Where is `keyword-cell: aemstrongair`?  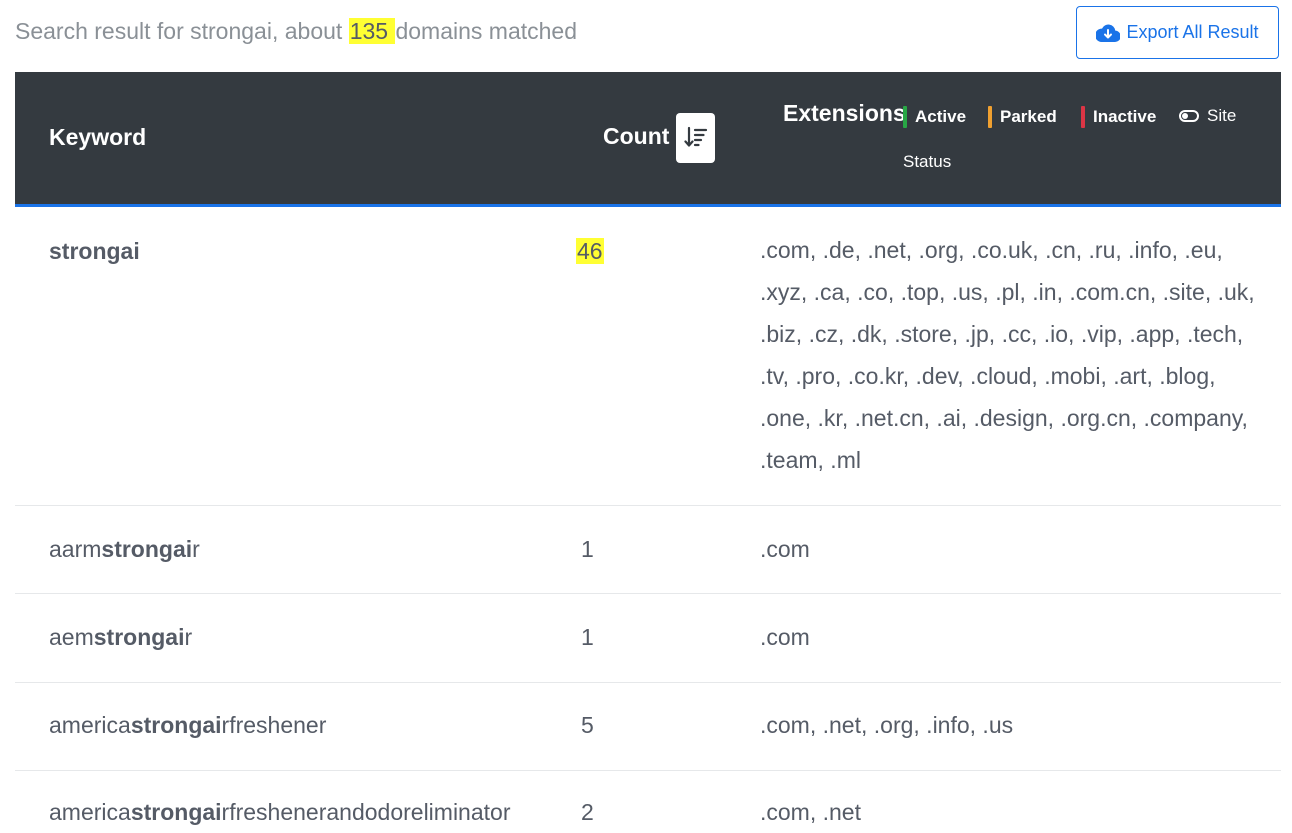 keyword-cell: aemstrongair is located at coordinates (120, 637).